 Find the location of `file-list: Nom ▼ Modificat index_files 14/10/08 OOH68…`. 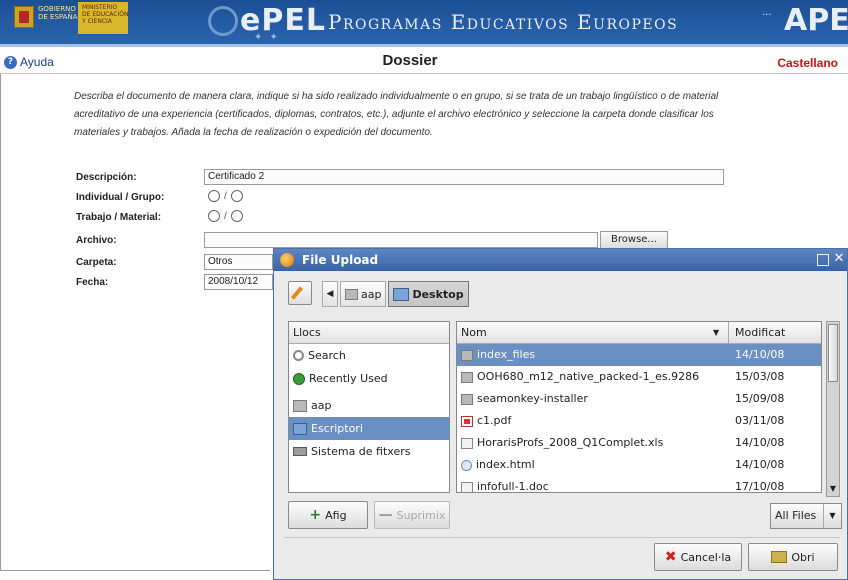

file-list: Nom ▼ Modificat index_files 14/10/08 OOH68… is located at coordinates (639, 407).